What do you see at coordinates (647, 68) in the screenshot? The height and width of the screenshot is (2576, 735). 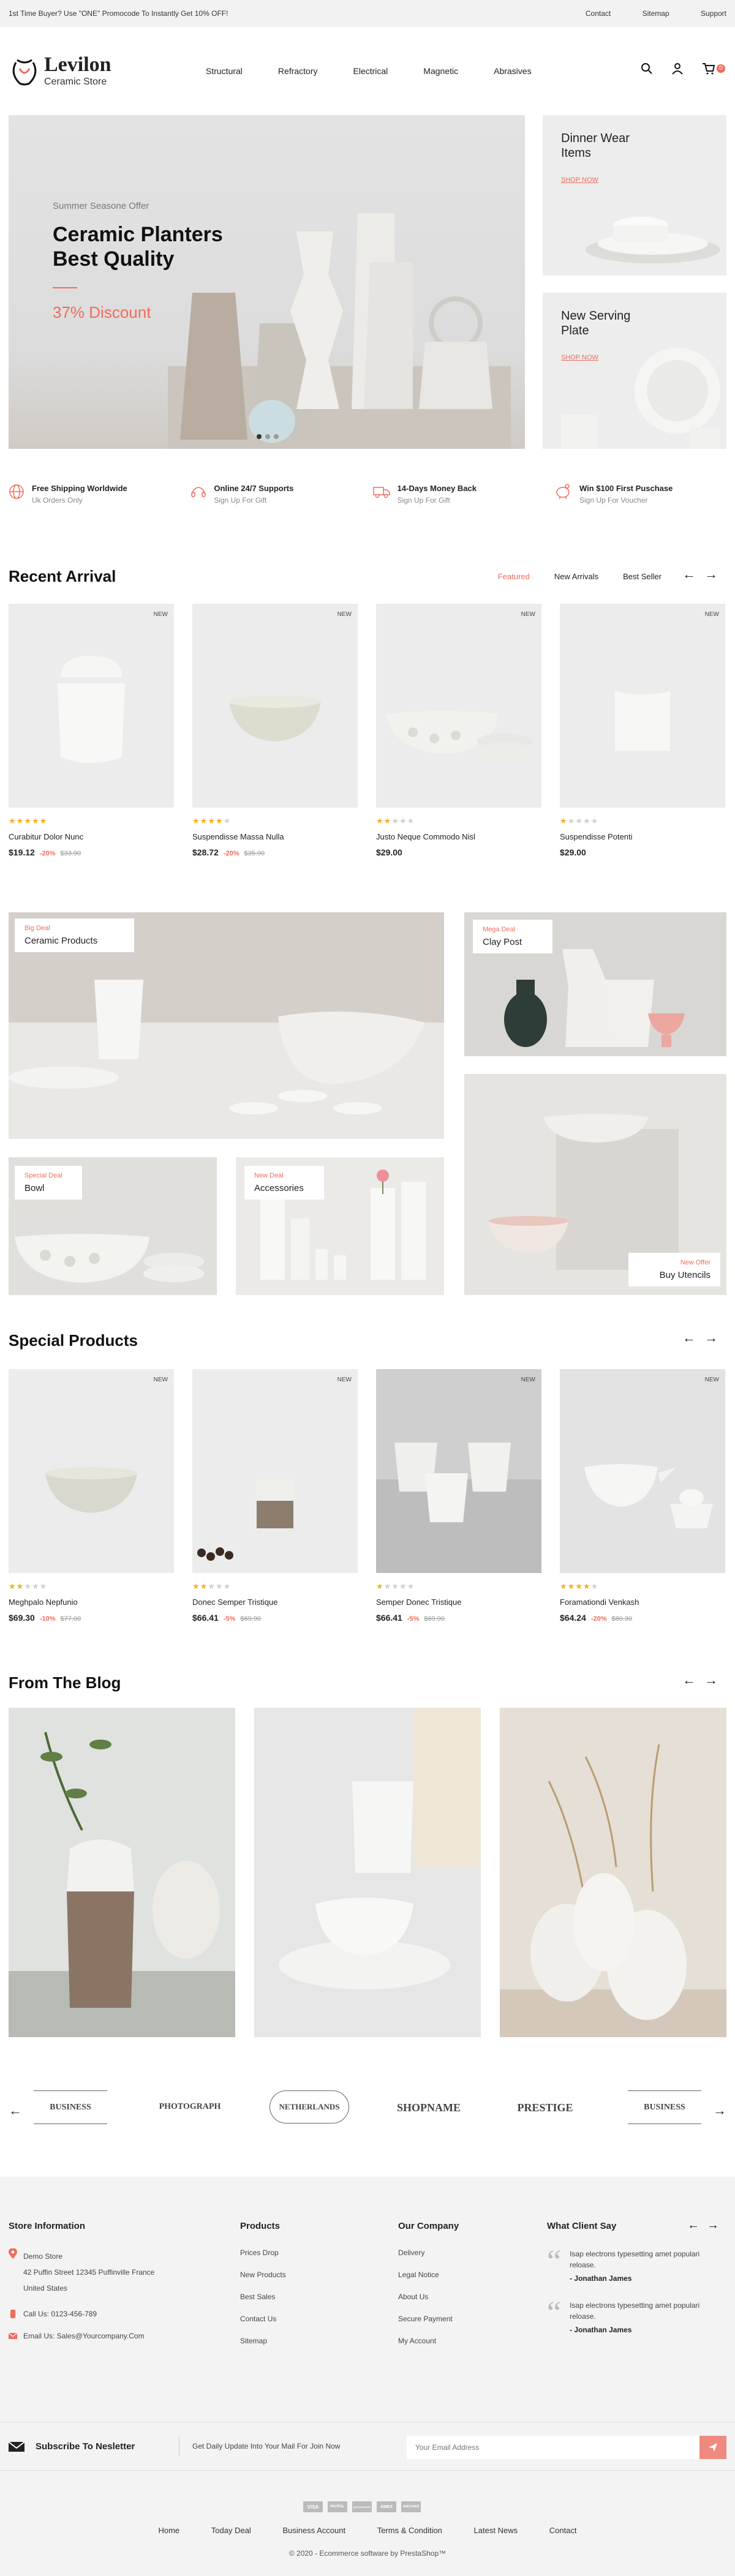 I see `search-icon` at bounding box center [647, 68].